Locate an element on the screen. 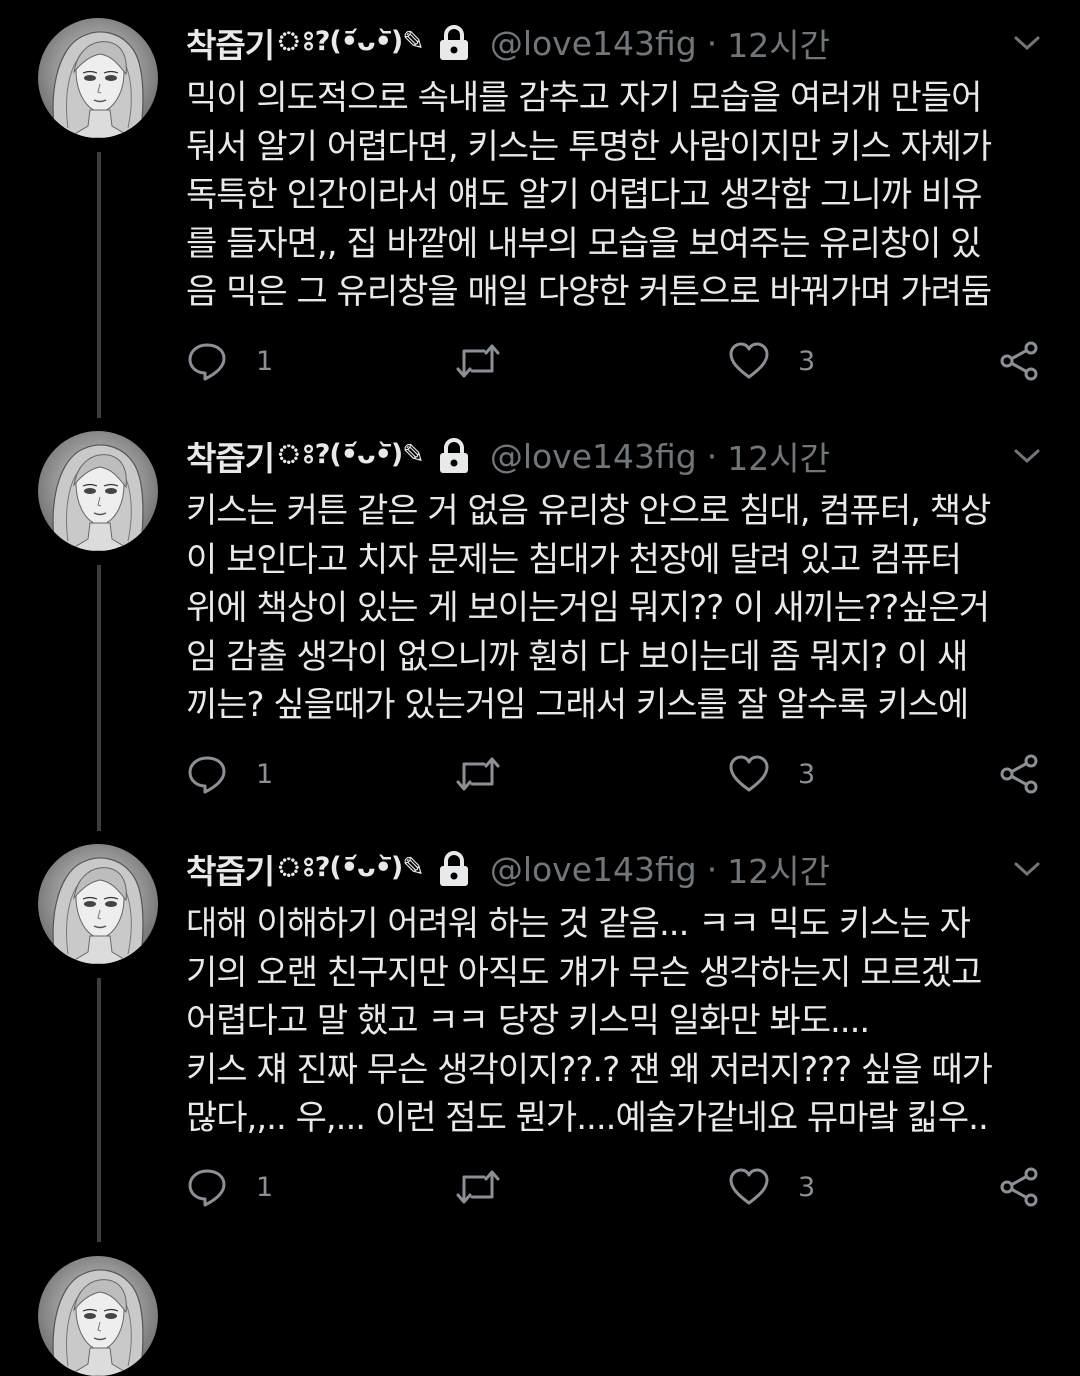 This screenshot has height=1376, width=1080. tweet-text-line: 끼는? 싶을때가 있는거임 그래서 키스를 잘 알수록 키스에 is located at coordinates (577, 705).